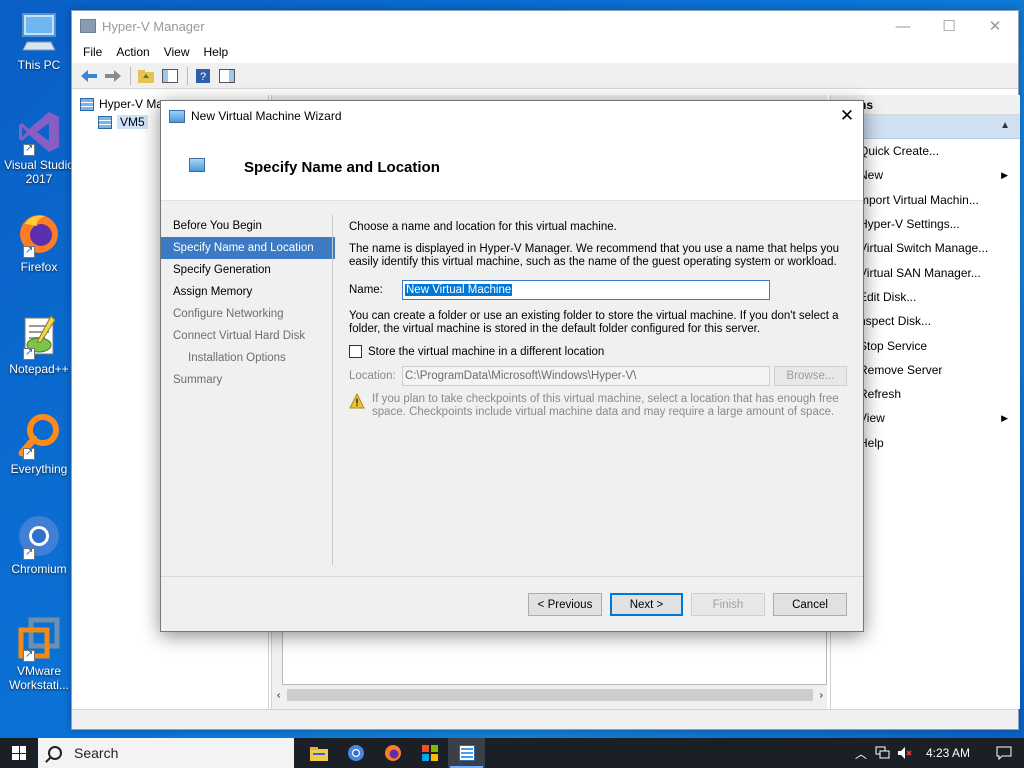  I want to click on dialog-titlebar: New Virtual Machine Wizard ✕, so click(512, 116).